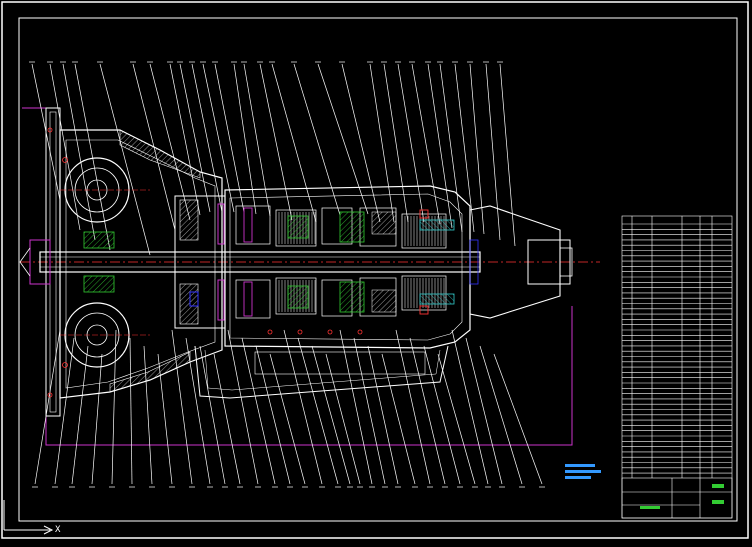  What do you see at coordinates (150, 372) in the screenshot?
I see `converter-hatch-bottom` at bounding box center [150, 372].